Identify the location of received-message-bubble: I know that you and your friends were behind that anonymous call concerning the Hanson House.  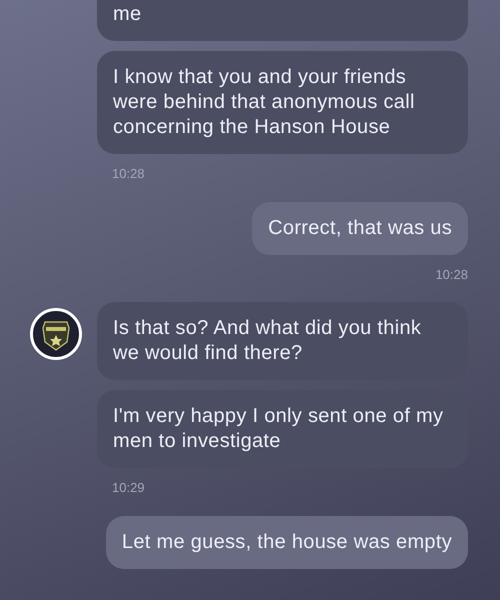
(282, 102).